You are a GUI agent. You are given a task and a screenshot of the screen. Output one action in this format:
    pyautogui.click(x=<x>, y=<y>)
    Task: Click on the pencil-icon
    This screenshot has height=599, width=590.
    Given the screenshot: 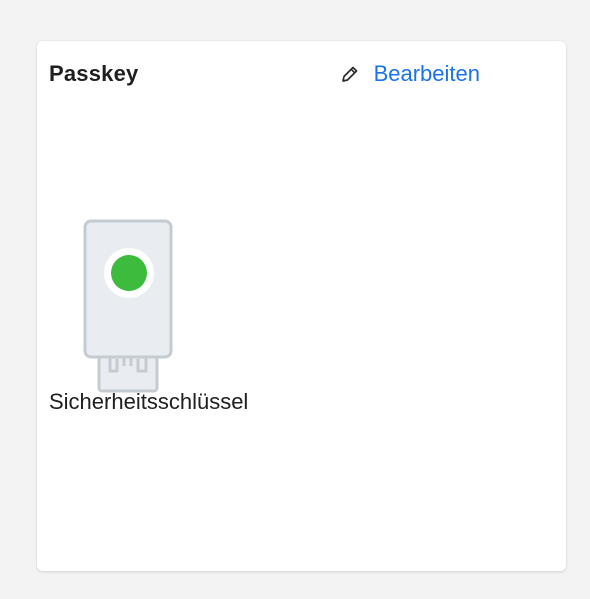 What is the action you would take?
    pyautogui.click(x=350, y=74)
    